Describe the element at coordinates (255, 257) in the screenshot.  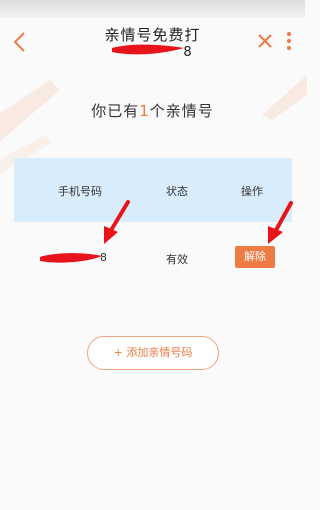
I see `unbind-button: 解除` at that location.